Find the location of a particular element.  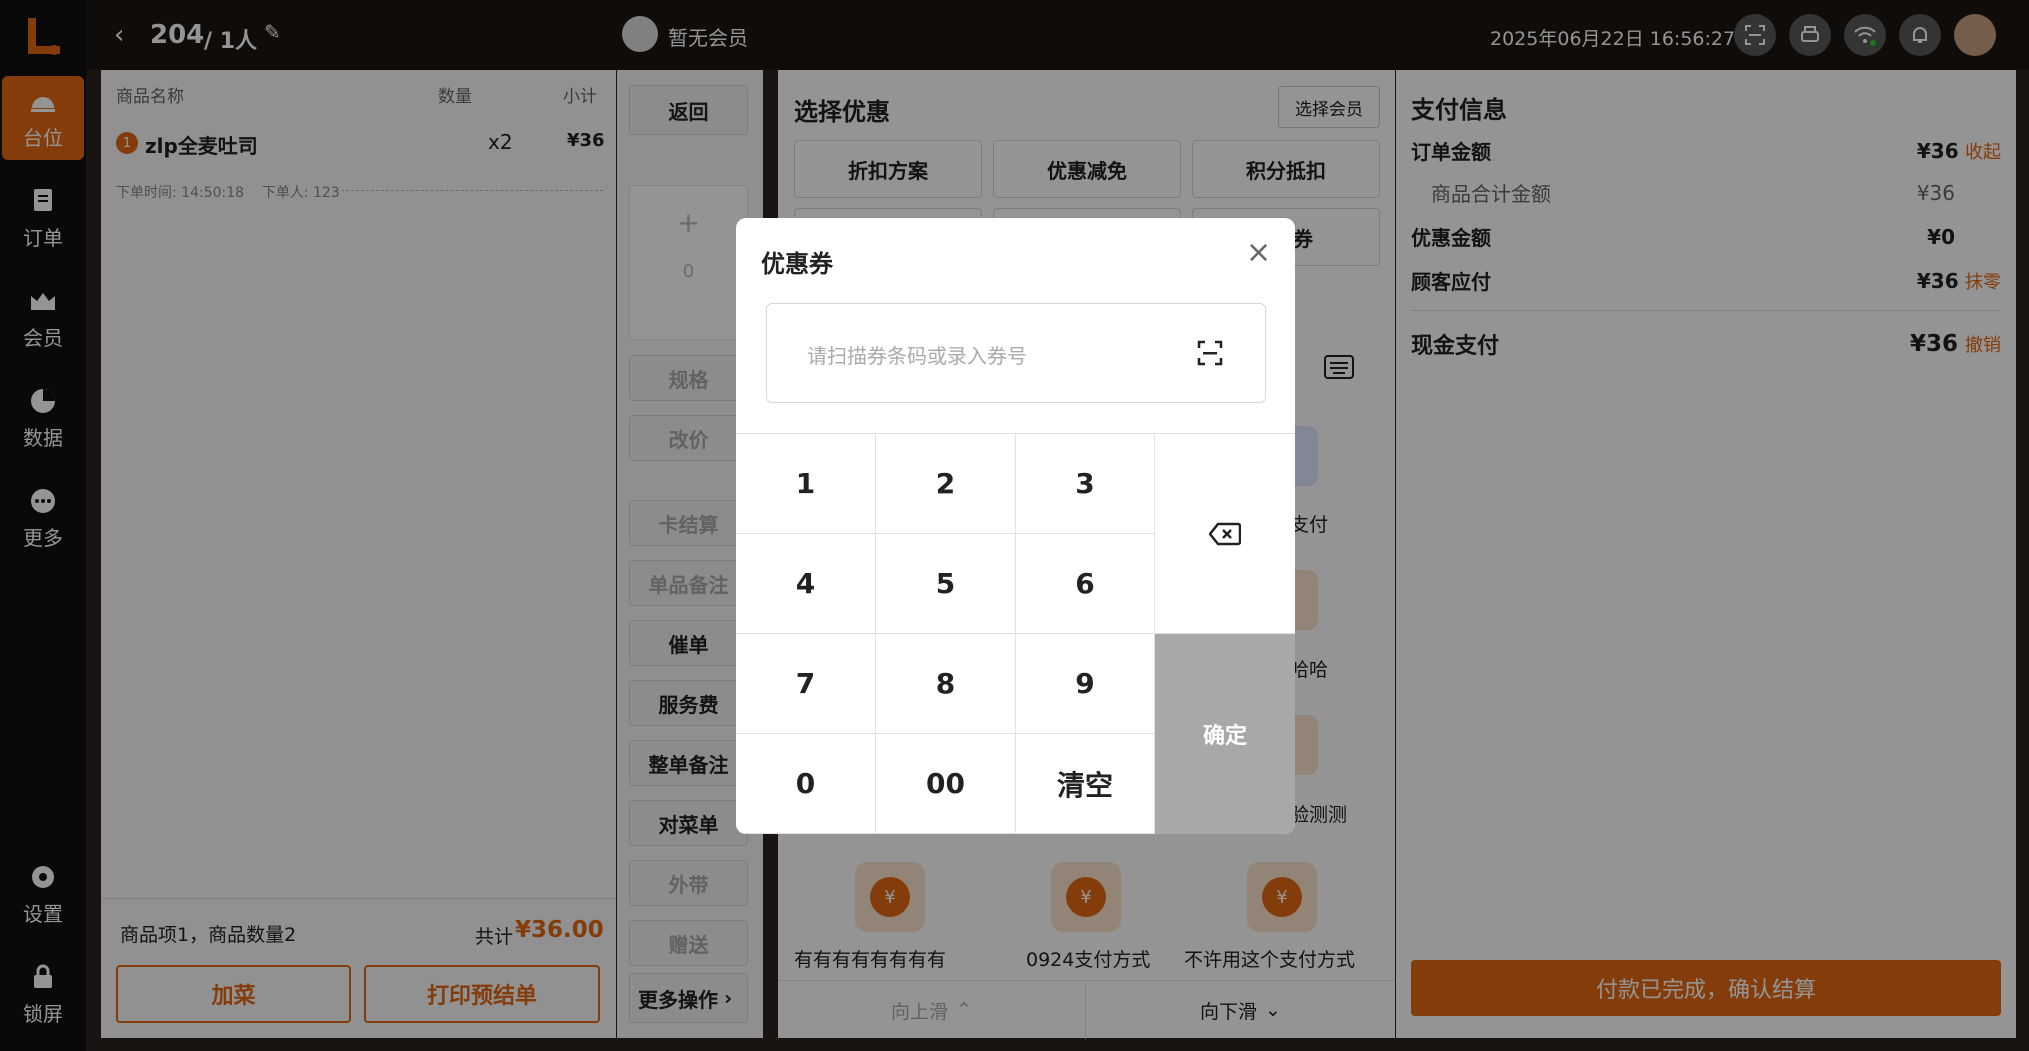

keypad-key-8: 8 is located at coordinates (946, 684).